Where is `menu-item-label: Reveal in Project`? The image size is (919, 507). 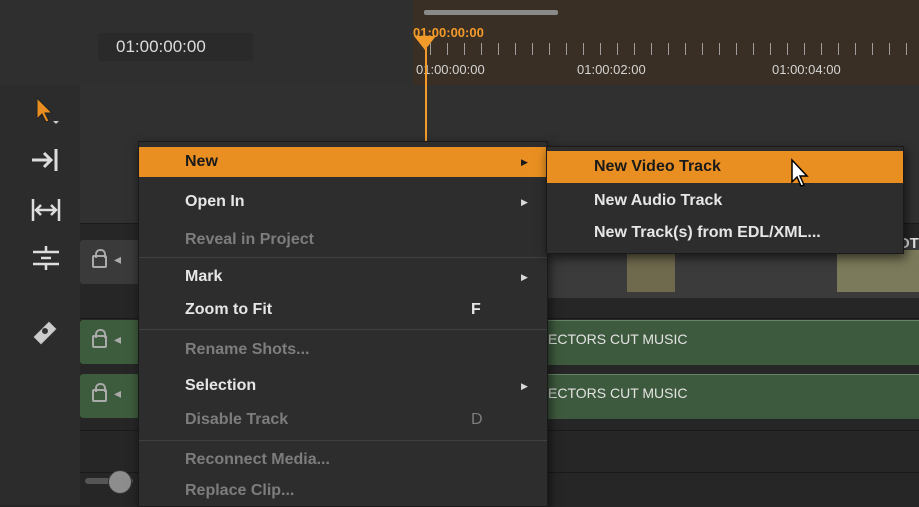 menu-item-label: Reveal in Project is located at coordinates (249, 239).